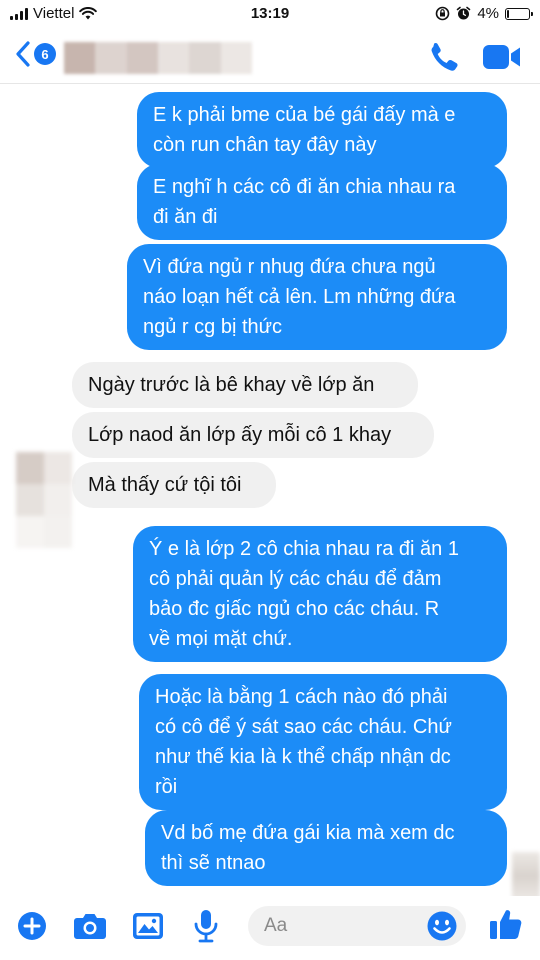 The height and width of the screenshot is (960, 540). I want to click on message-text: như thế kia là k thể chấp nhận dc, so click(303, 757).